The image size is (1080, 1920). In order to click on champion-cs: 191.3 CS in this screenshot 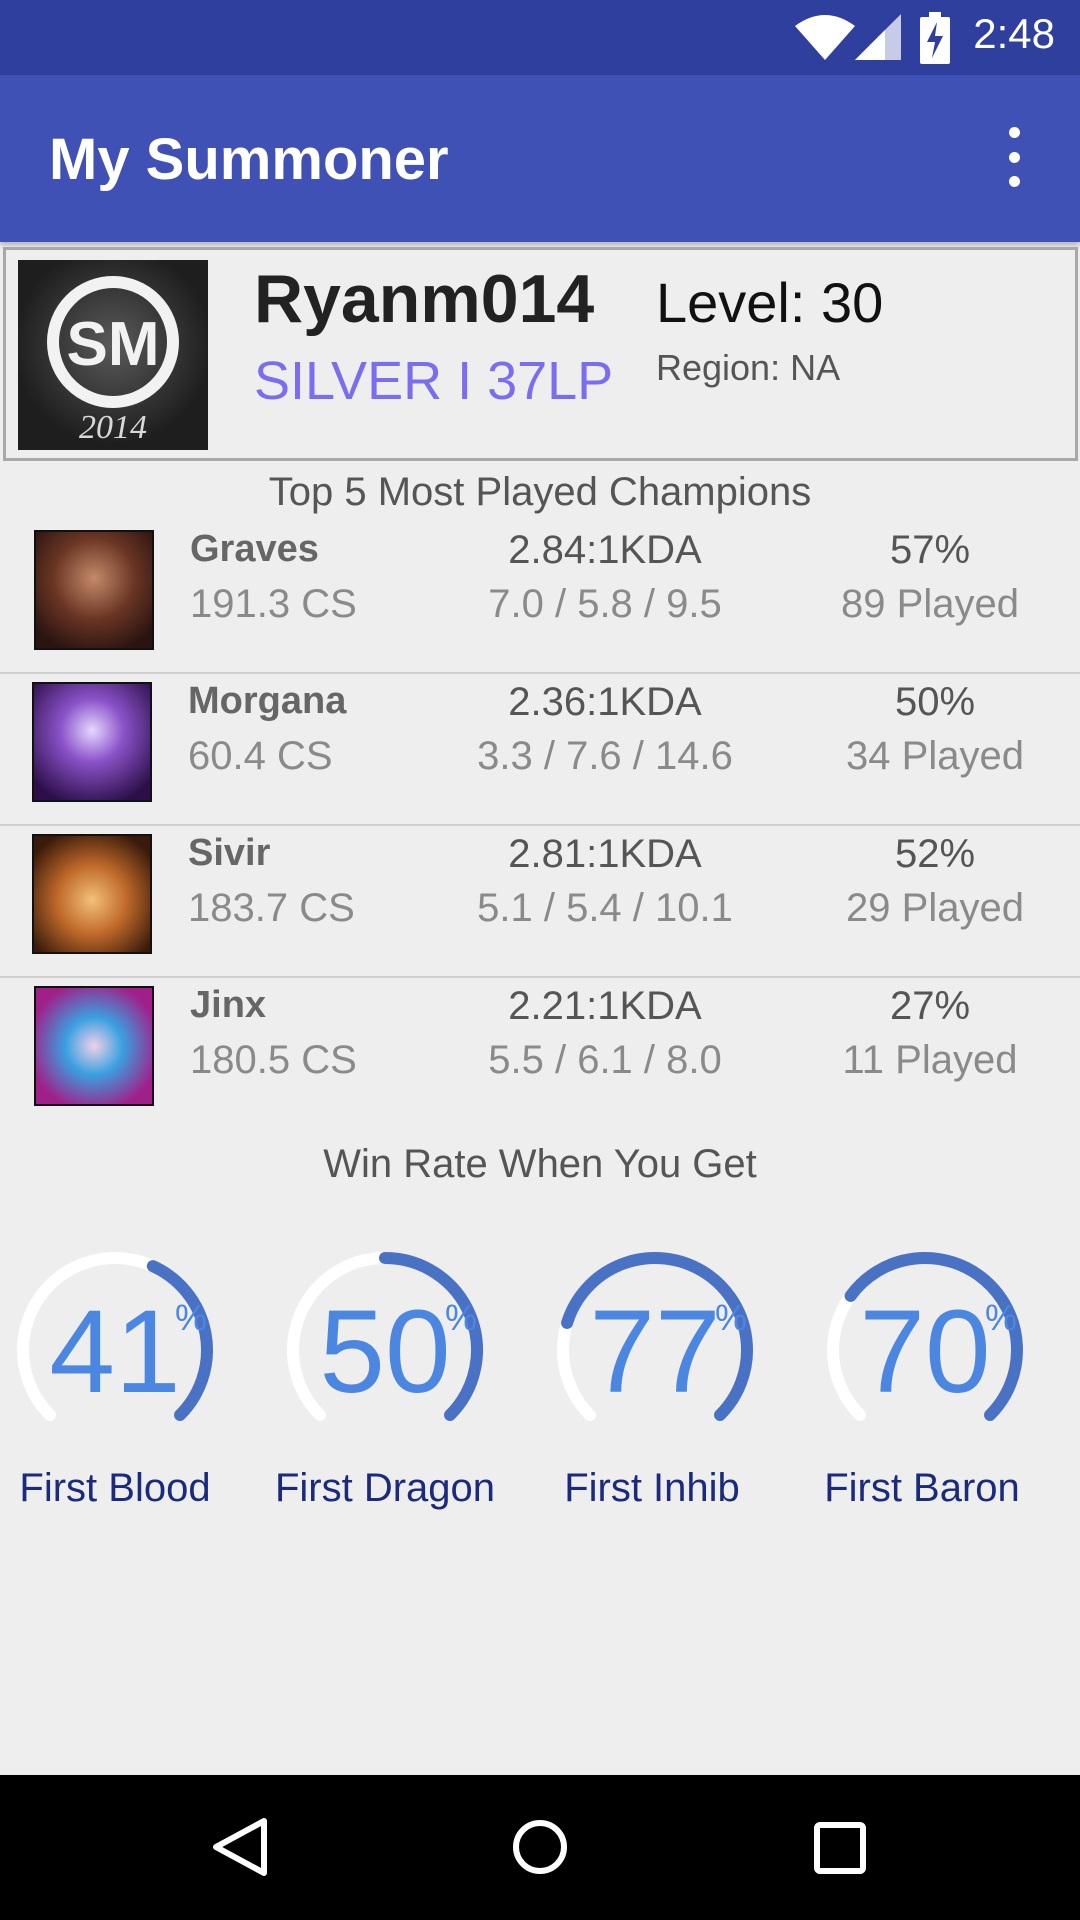, I will do `click(273, 604)`.